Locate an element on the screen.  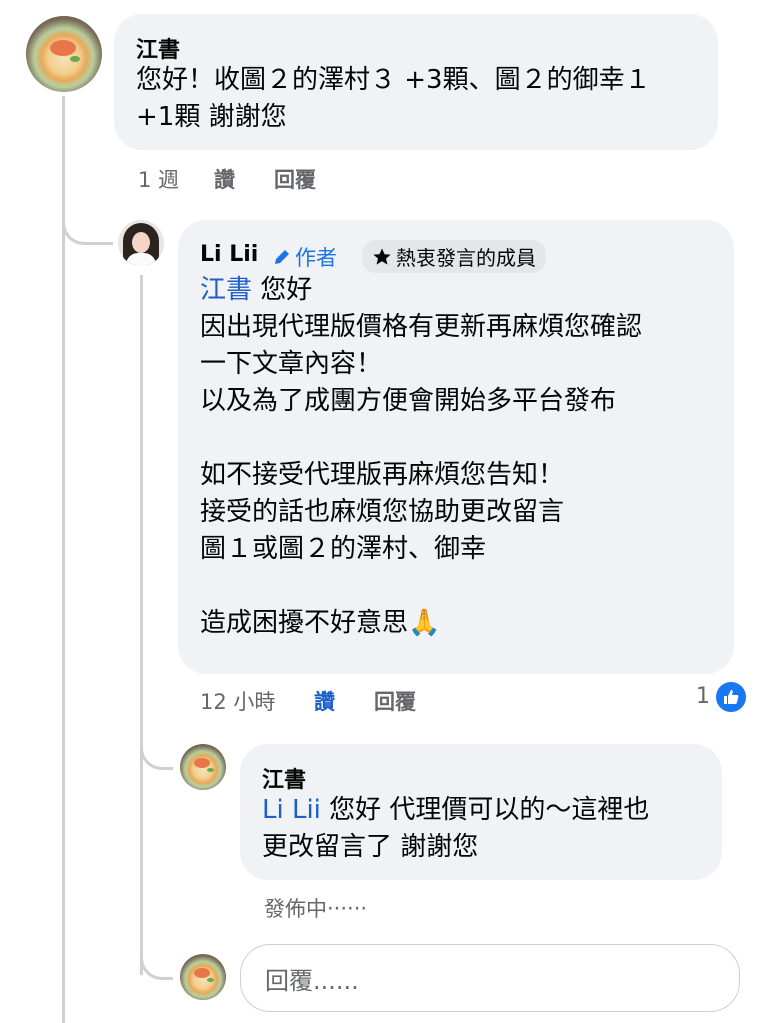
reply-text: Li Lii 您好 代理價可以的～這裡也 更改留言了 謝謝您 is located at coordinates (487, 829).